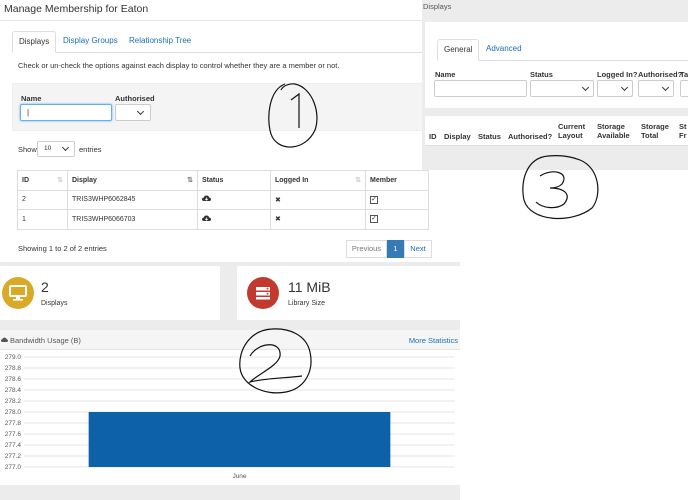 The height and width of the screenshot is (500, 688). Describe the element at coordinates (457, 136) in the screenshot. I see `column-header-display: Display` at that location.